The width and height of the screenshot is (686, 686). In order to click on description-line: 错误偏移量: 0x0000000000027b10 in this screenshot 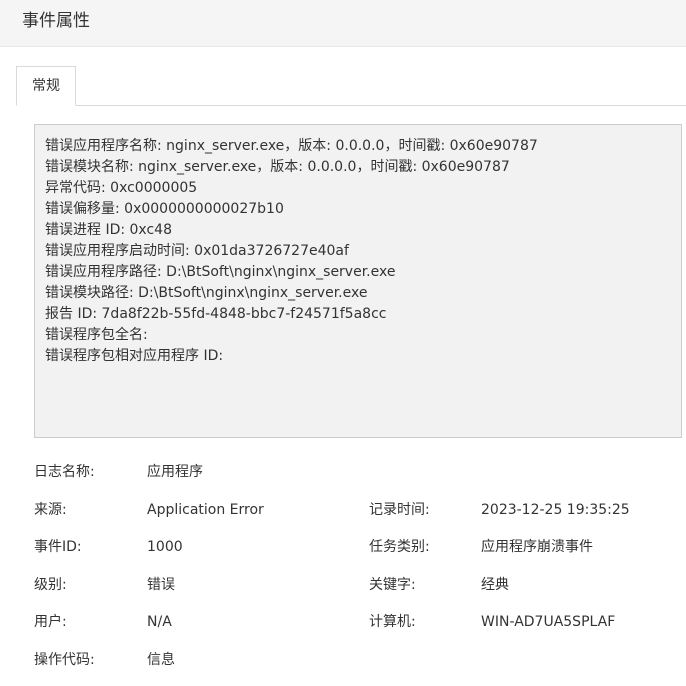, I will do `click(164, 209)`.